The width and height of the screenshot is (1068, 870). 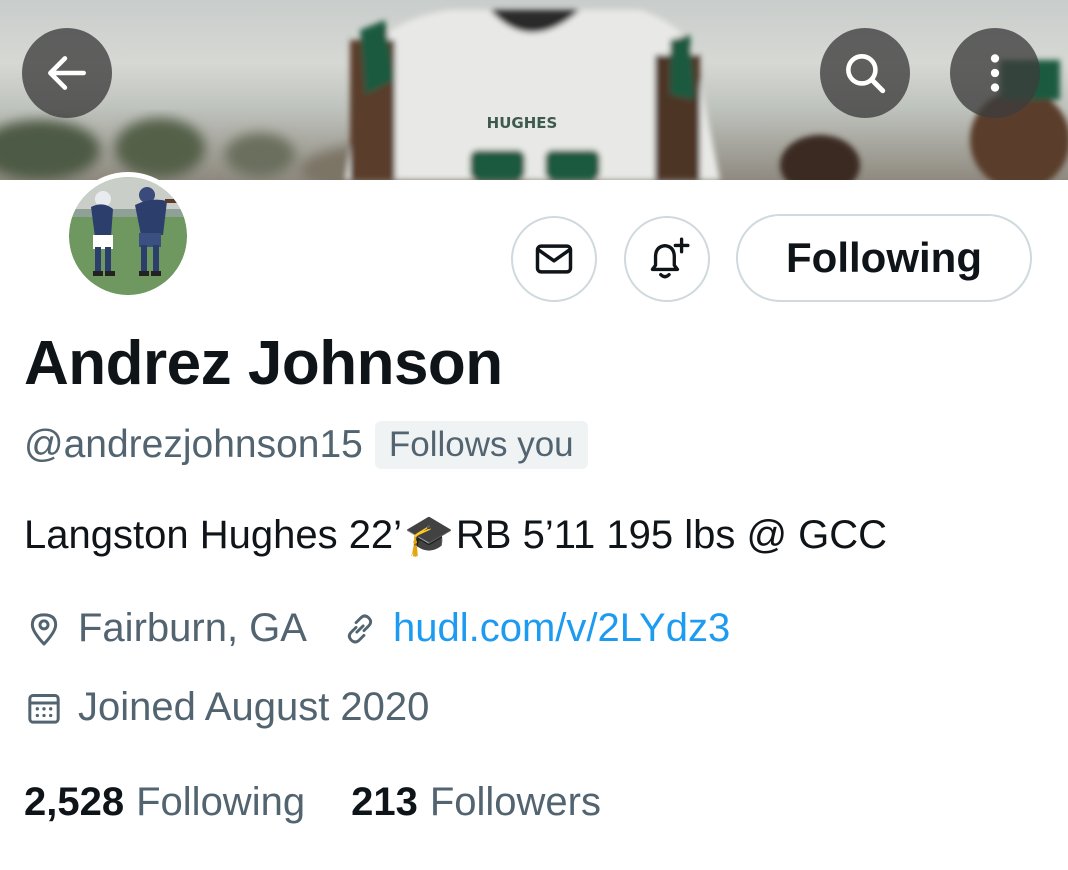 I want to click on message-button, so click(x=554, y=259).